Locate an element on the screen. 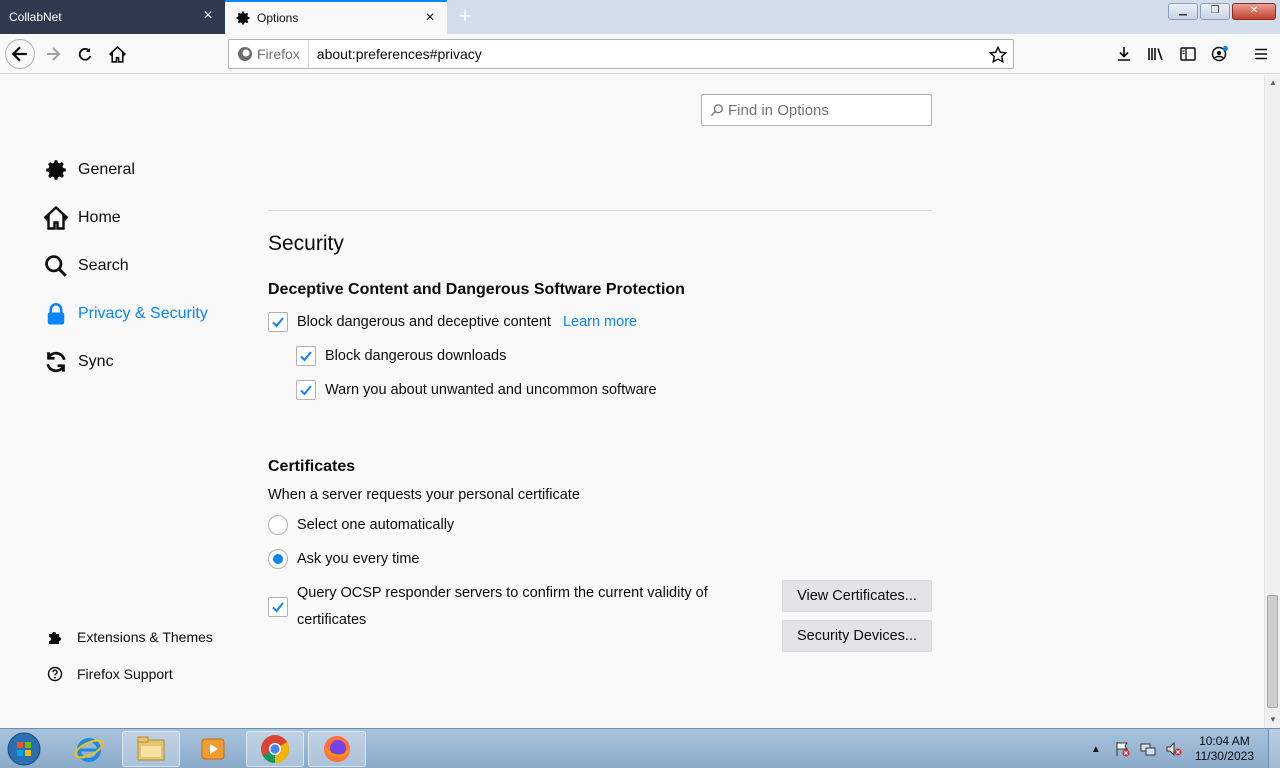  library-icon is located at coordinates (1155, 54).